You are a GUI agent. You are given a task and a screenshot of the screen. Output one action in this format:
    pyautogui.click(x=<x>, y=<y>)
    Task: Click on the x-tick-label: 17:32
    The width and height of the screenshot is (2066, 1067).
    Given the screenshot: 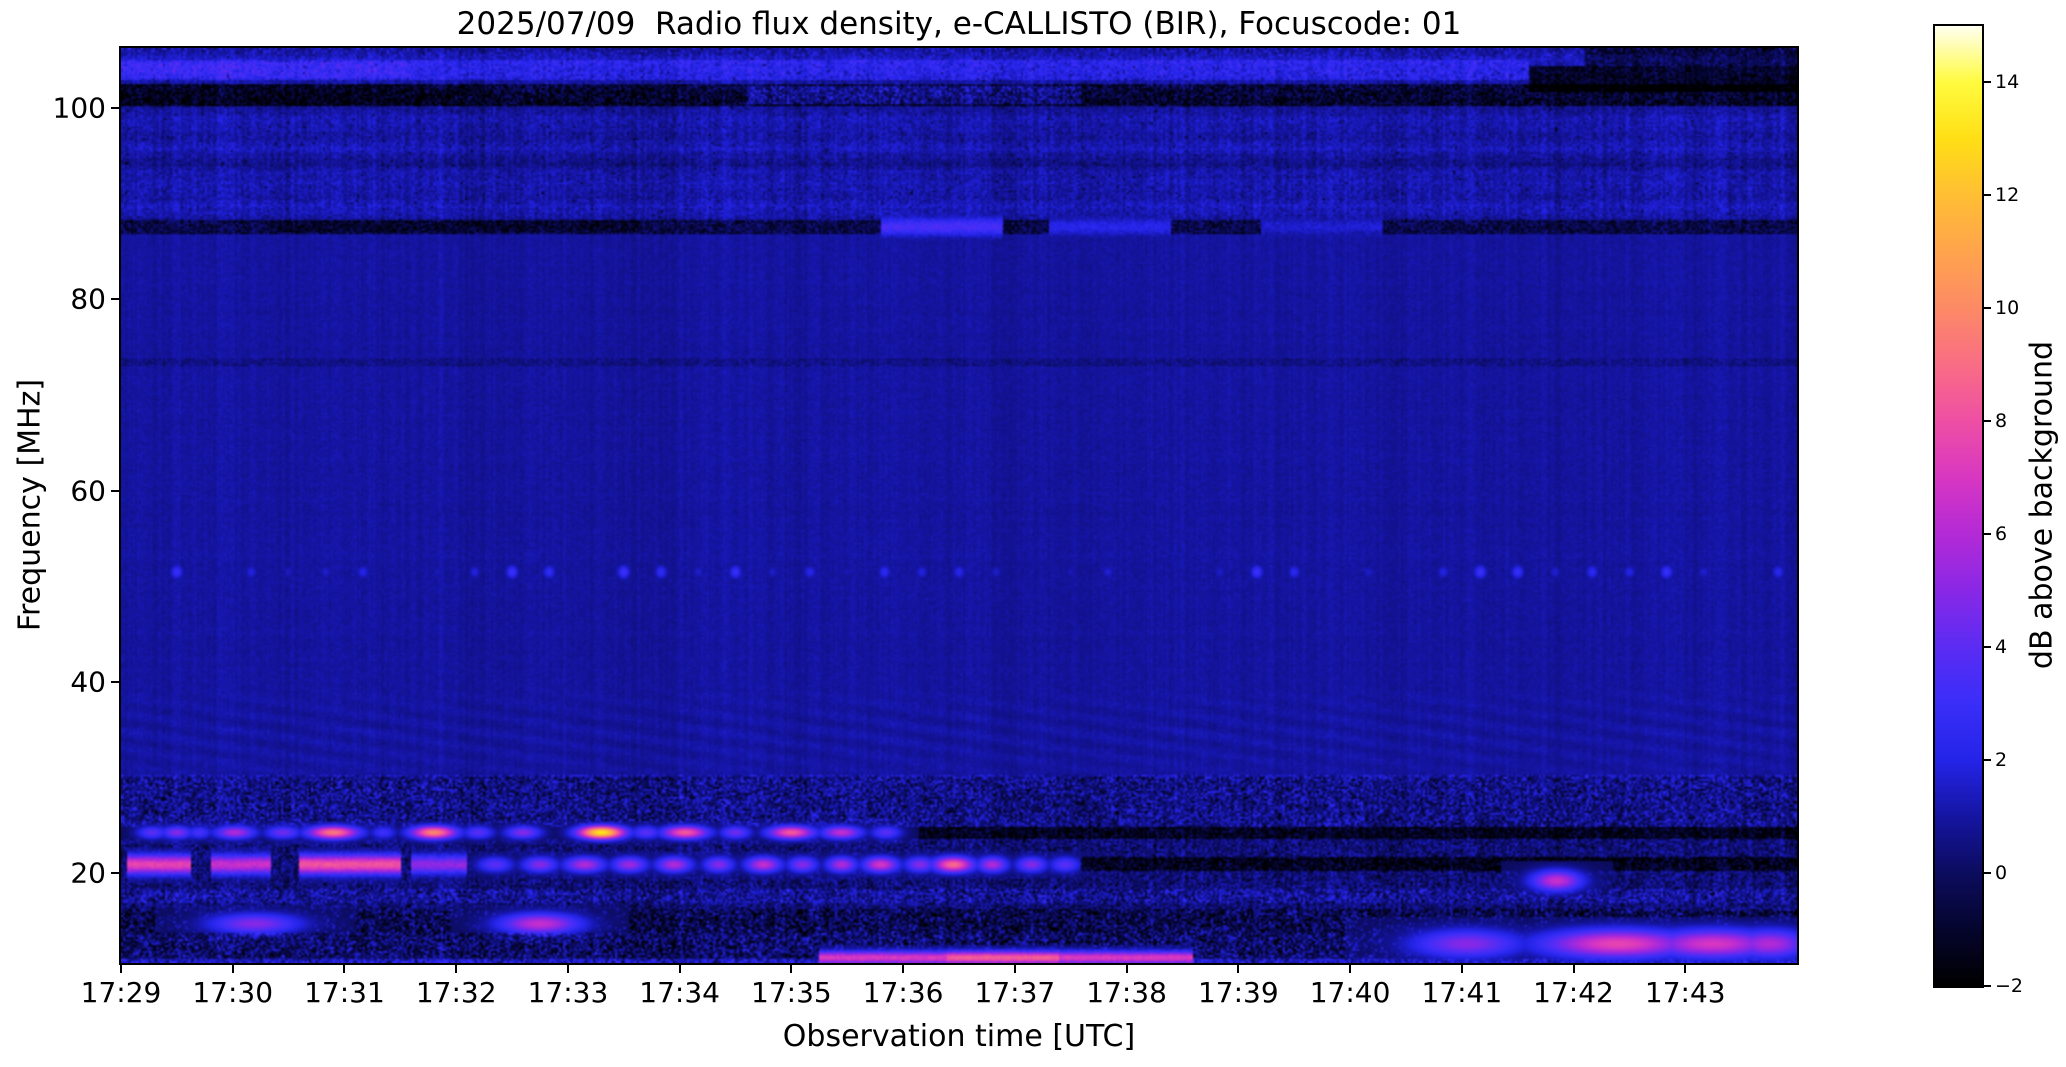 What is the action you would take?
    pyautogui.click(x=456, y=992)
    